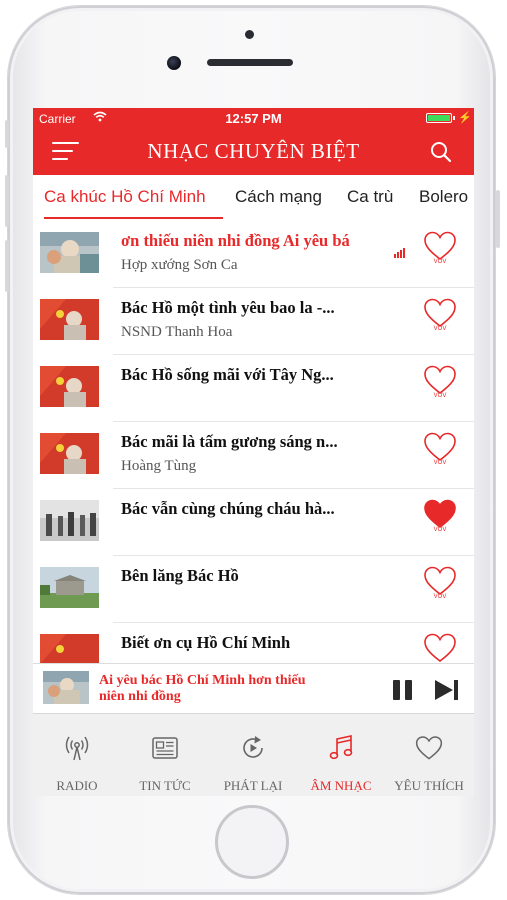  Describe the element at coordinates (77, 748) in the screenshot. I see `radio-icon` at that location.